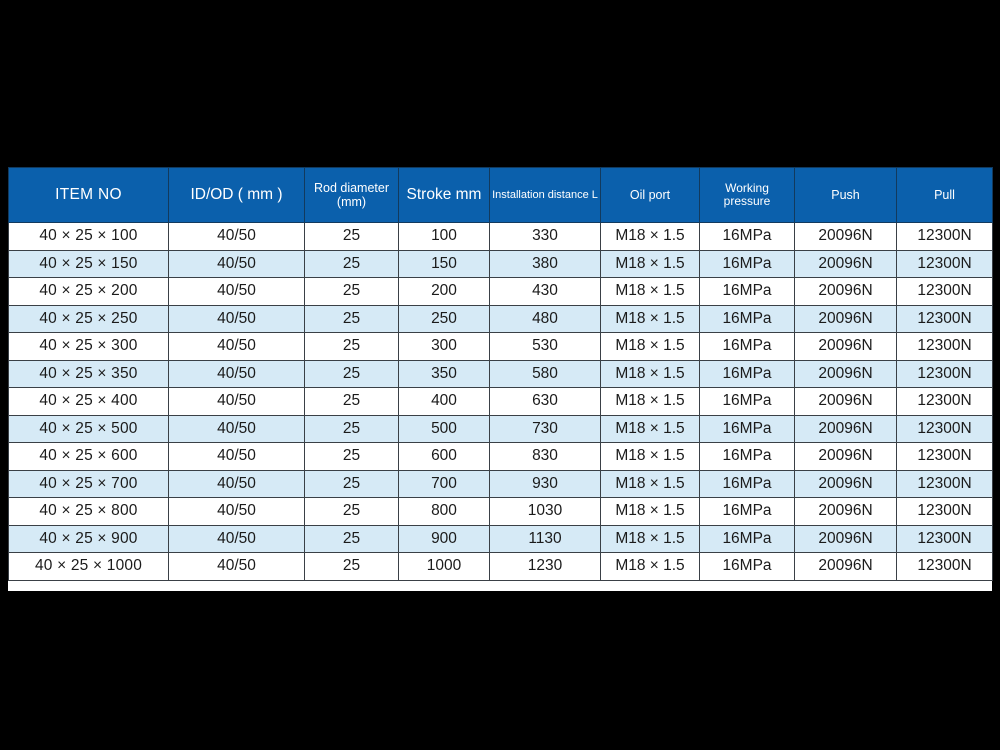 Image resolution: width=1000 pixels, height=750 pixels. What do you see at coordinates (444, 401) in the screenshot?
I see `cell-stroke: 400` at bounding box center [444, 401].